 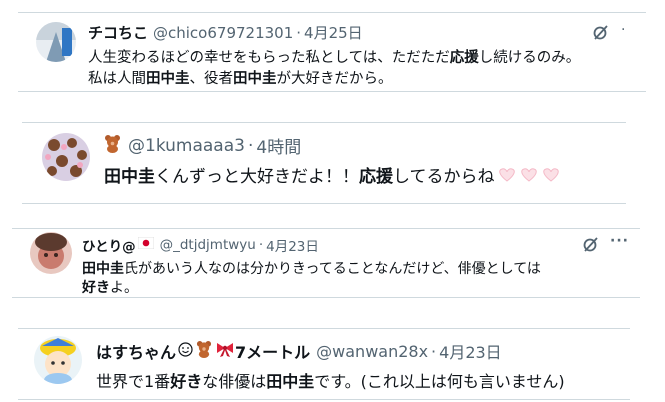 I want to click on text-segment: 人生変わるほどの幸せをもらった私としては、ただただ, so click(x=269, y=58).